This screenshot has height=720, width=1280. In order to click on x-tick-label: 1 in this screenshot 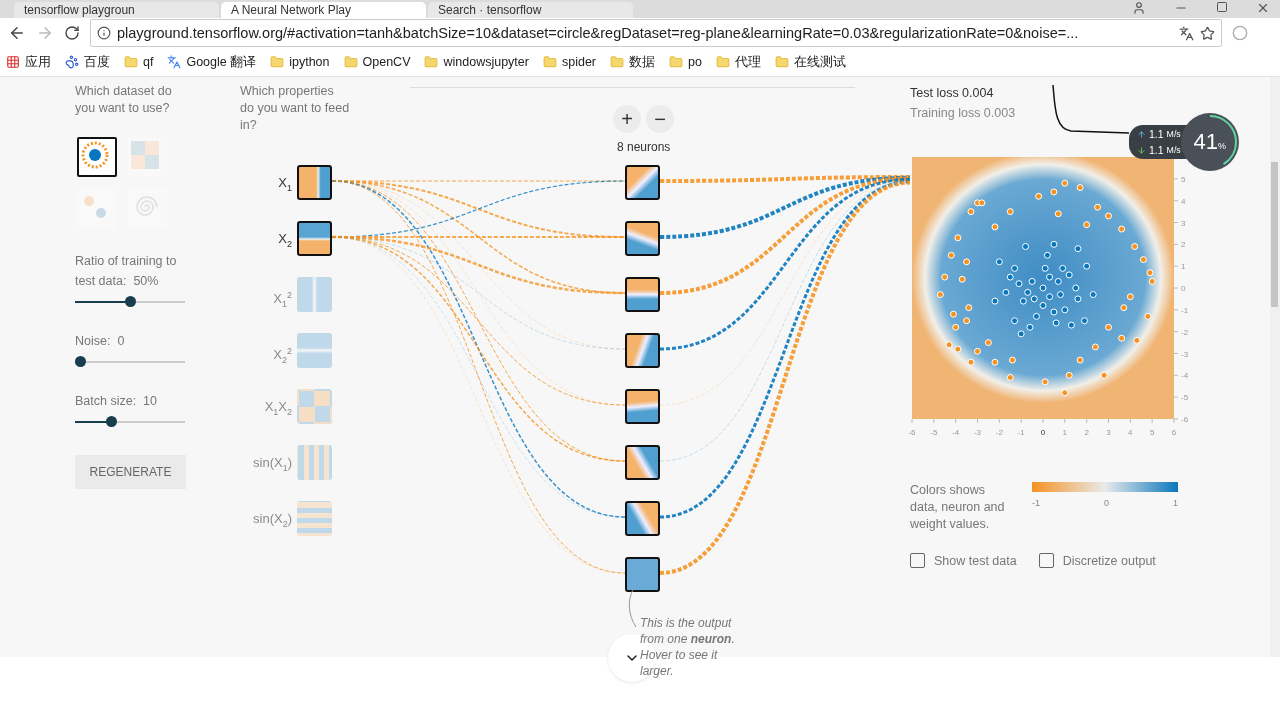, I will do `click(1065, 432)`.